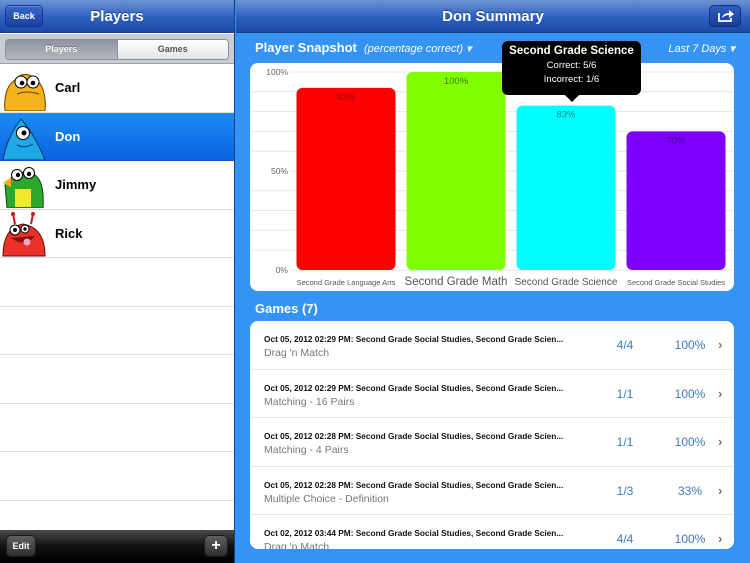 This screenshot has width=750, height=563. I want to click on blue-monster-avatar, so click(24, 138).